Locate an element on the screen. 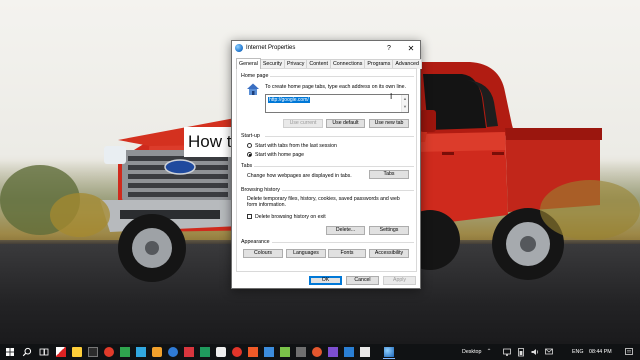  browsing-history-group-label: Browsing history is located at coordinates (260, 190).